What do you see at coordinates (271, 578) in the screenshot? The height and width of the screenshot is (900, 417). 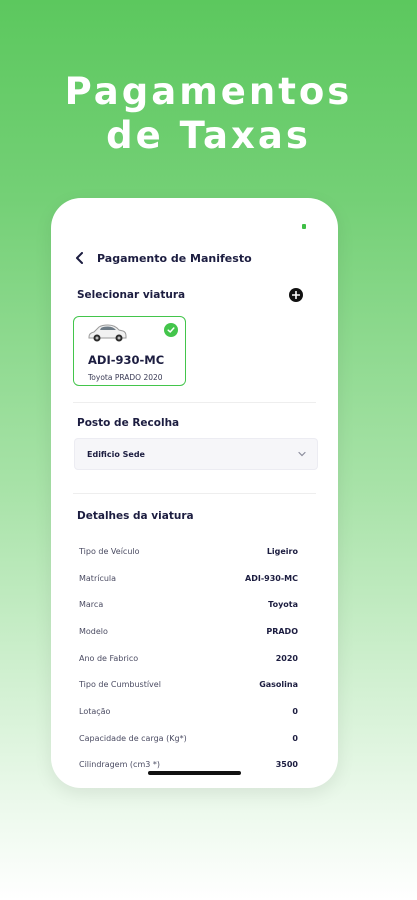 I see `detail-value: ADI-930-MC` at bounding box center [271, 578].